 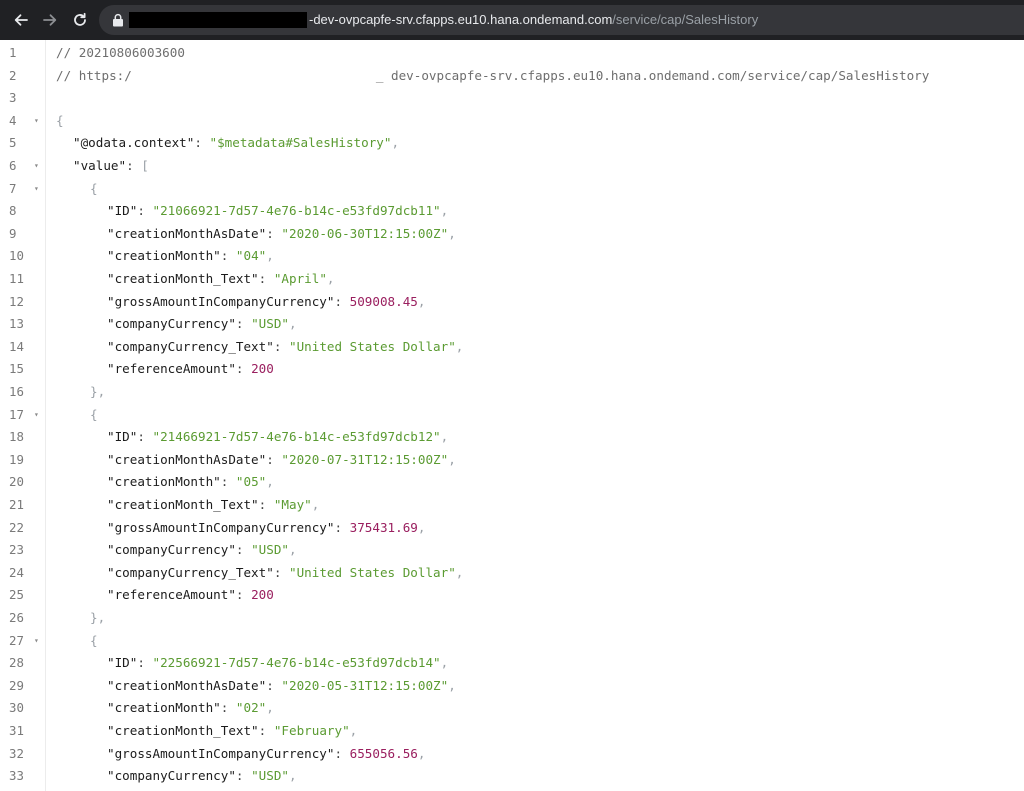 I want to click on code-content: "creationMonth": "04",, so click(x=190, y=256).